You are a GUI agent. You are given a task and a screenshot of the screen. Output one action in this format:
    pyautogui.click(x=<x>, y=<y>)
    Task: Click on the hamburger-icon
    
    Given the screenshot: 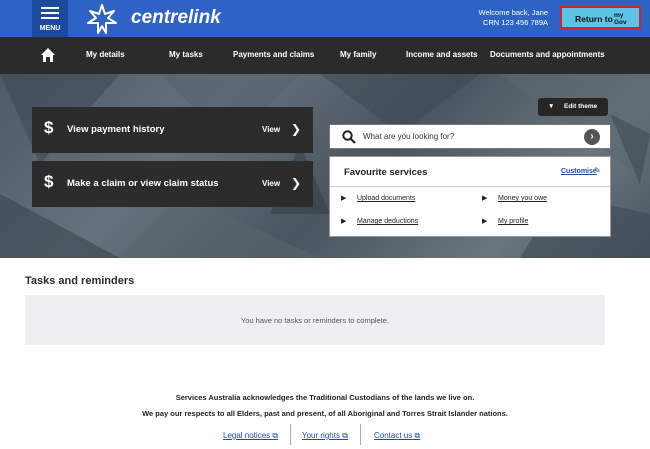 What is the action you would take?
    pyautogui.click(x=50, y=8)
    